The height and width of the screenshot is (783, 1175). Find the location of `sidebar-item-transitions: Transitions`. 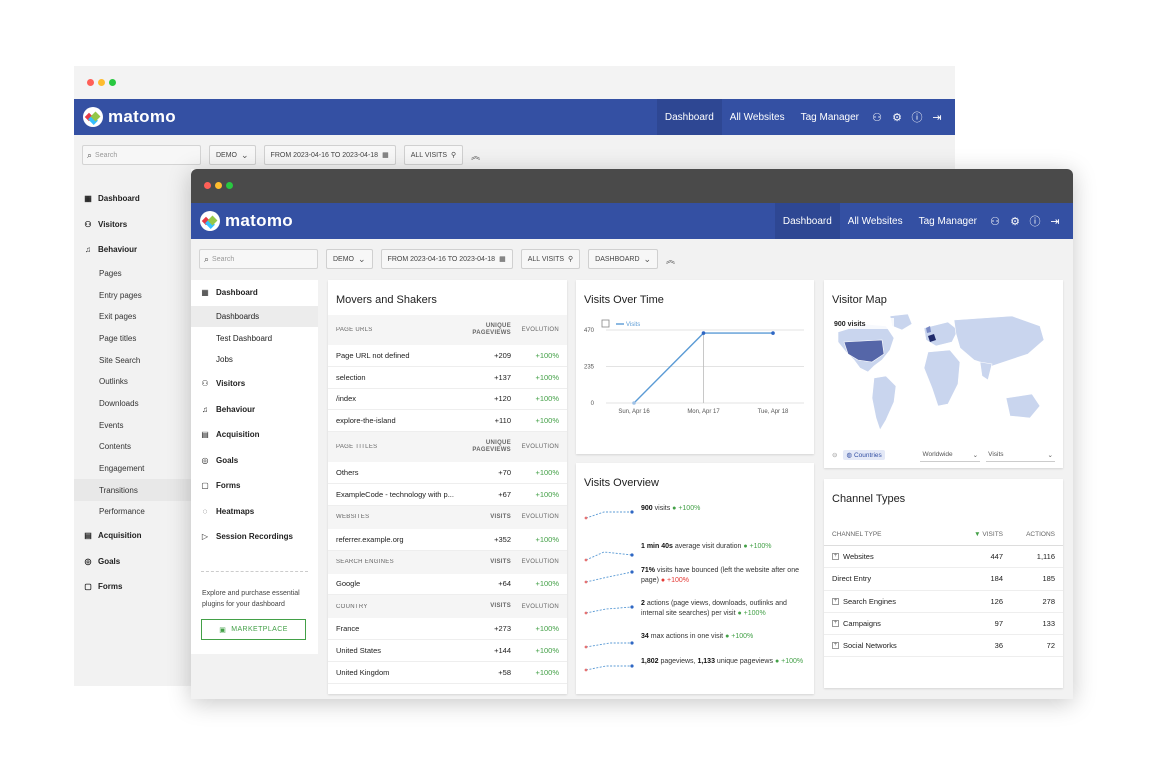

sidebar-item-transitions: Transitions is located at coordinates (132, 490).